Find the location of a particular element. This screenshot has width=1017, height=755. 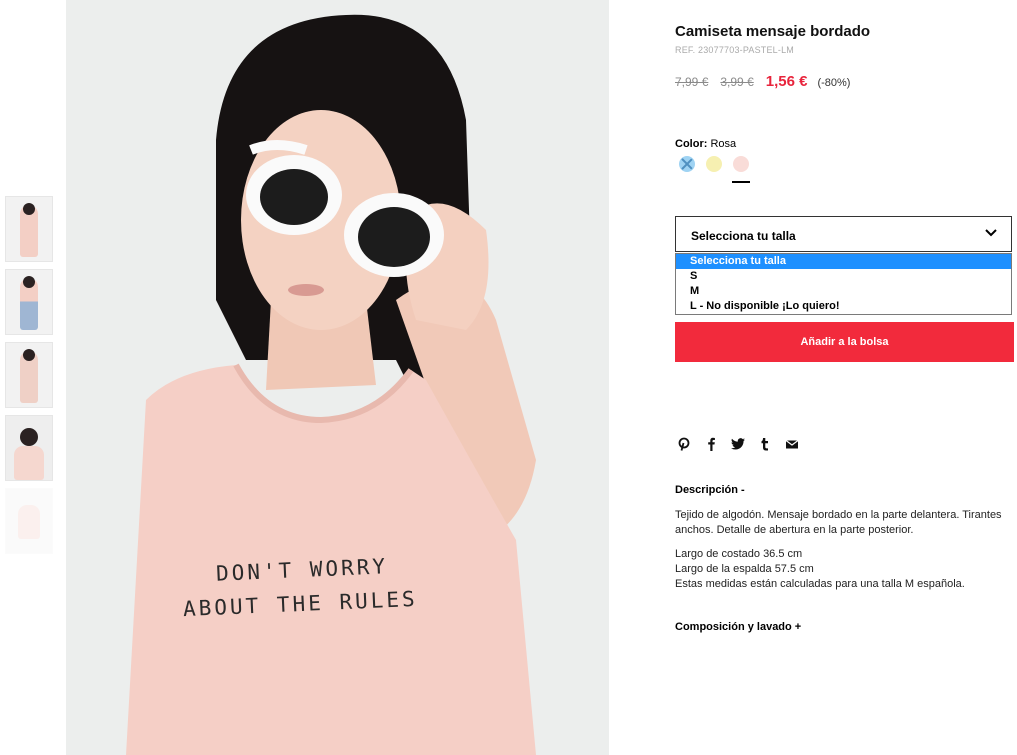

facebook-icon is located at coordinates (711, 444).